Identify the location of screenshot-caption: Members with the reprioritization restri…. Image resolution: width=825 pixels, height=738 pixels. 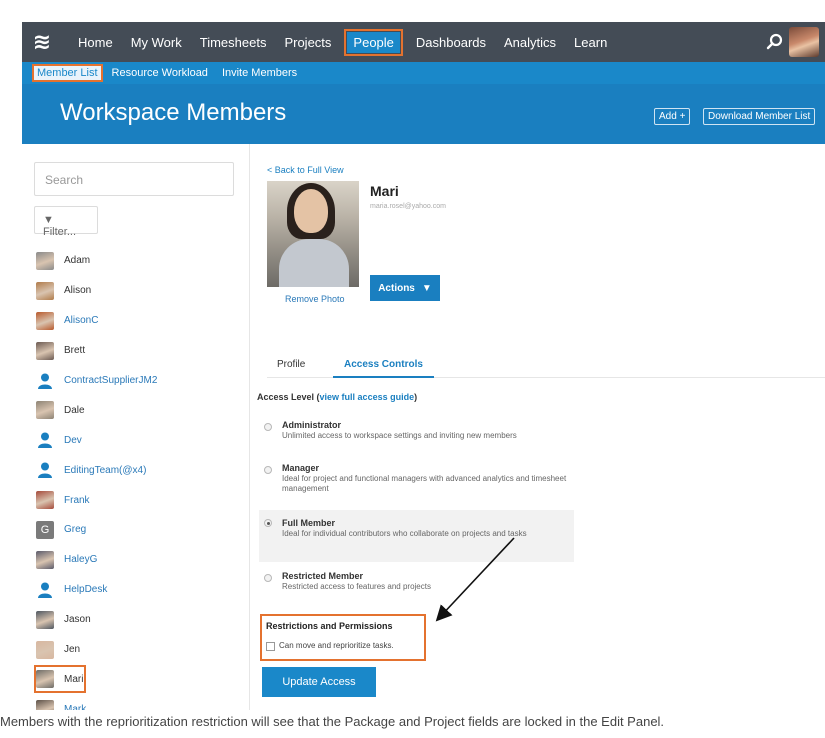
(332, 721).